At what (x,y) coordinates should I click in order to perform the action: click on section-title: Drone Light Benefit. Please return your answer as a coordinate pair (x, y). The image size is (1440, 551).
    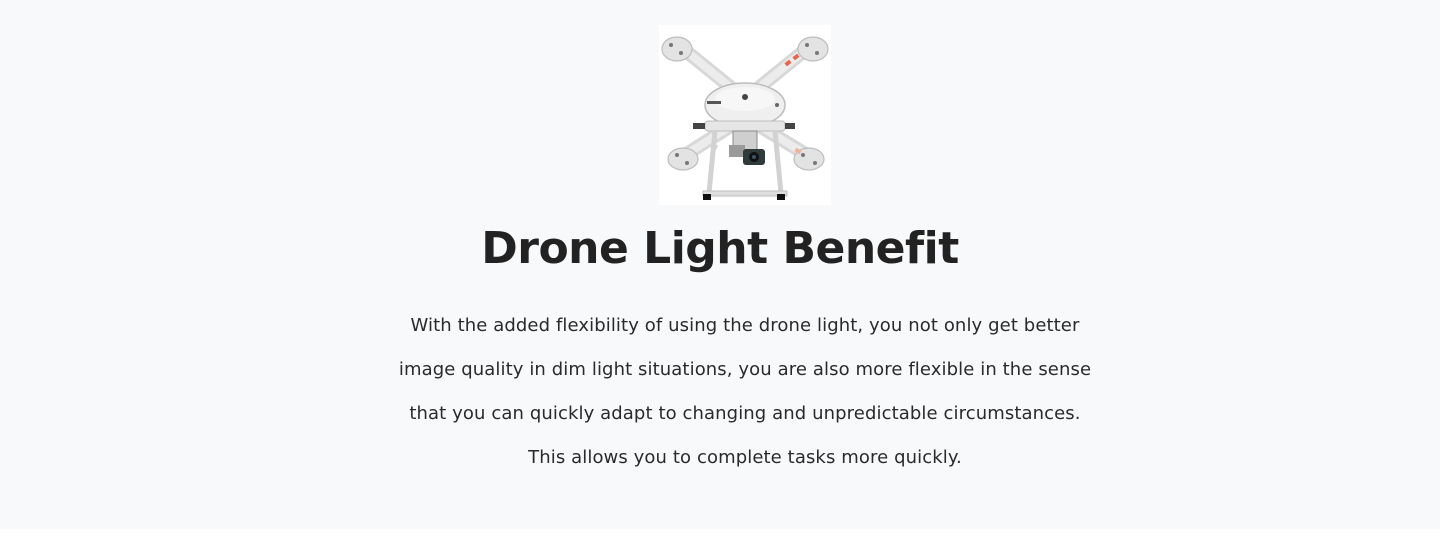
    Looking at the image, I should click on (720, 248).